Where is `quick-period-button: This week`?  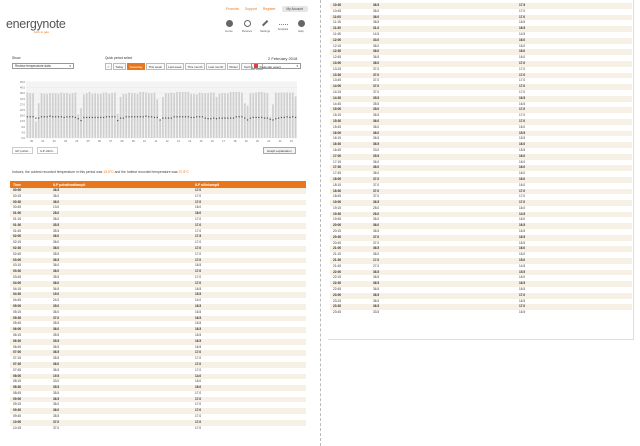 quick-period-button: This week is located at coordinates (155, 66).